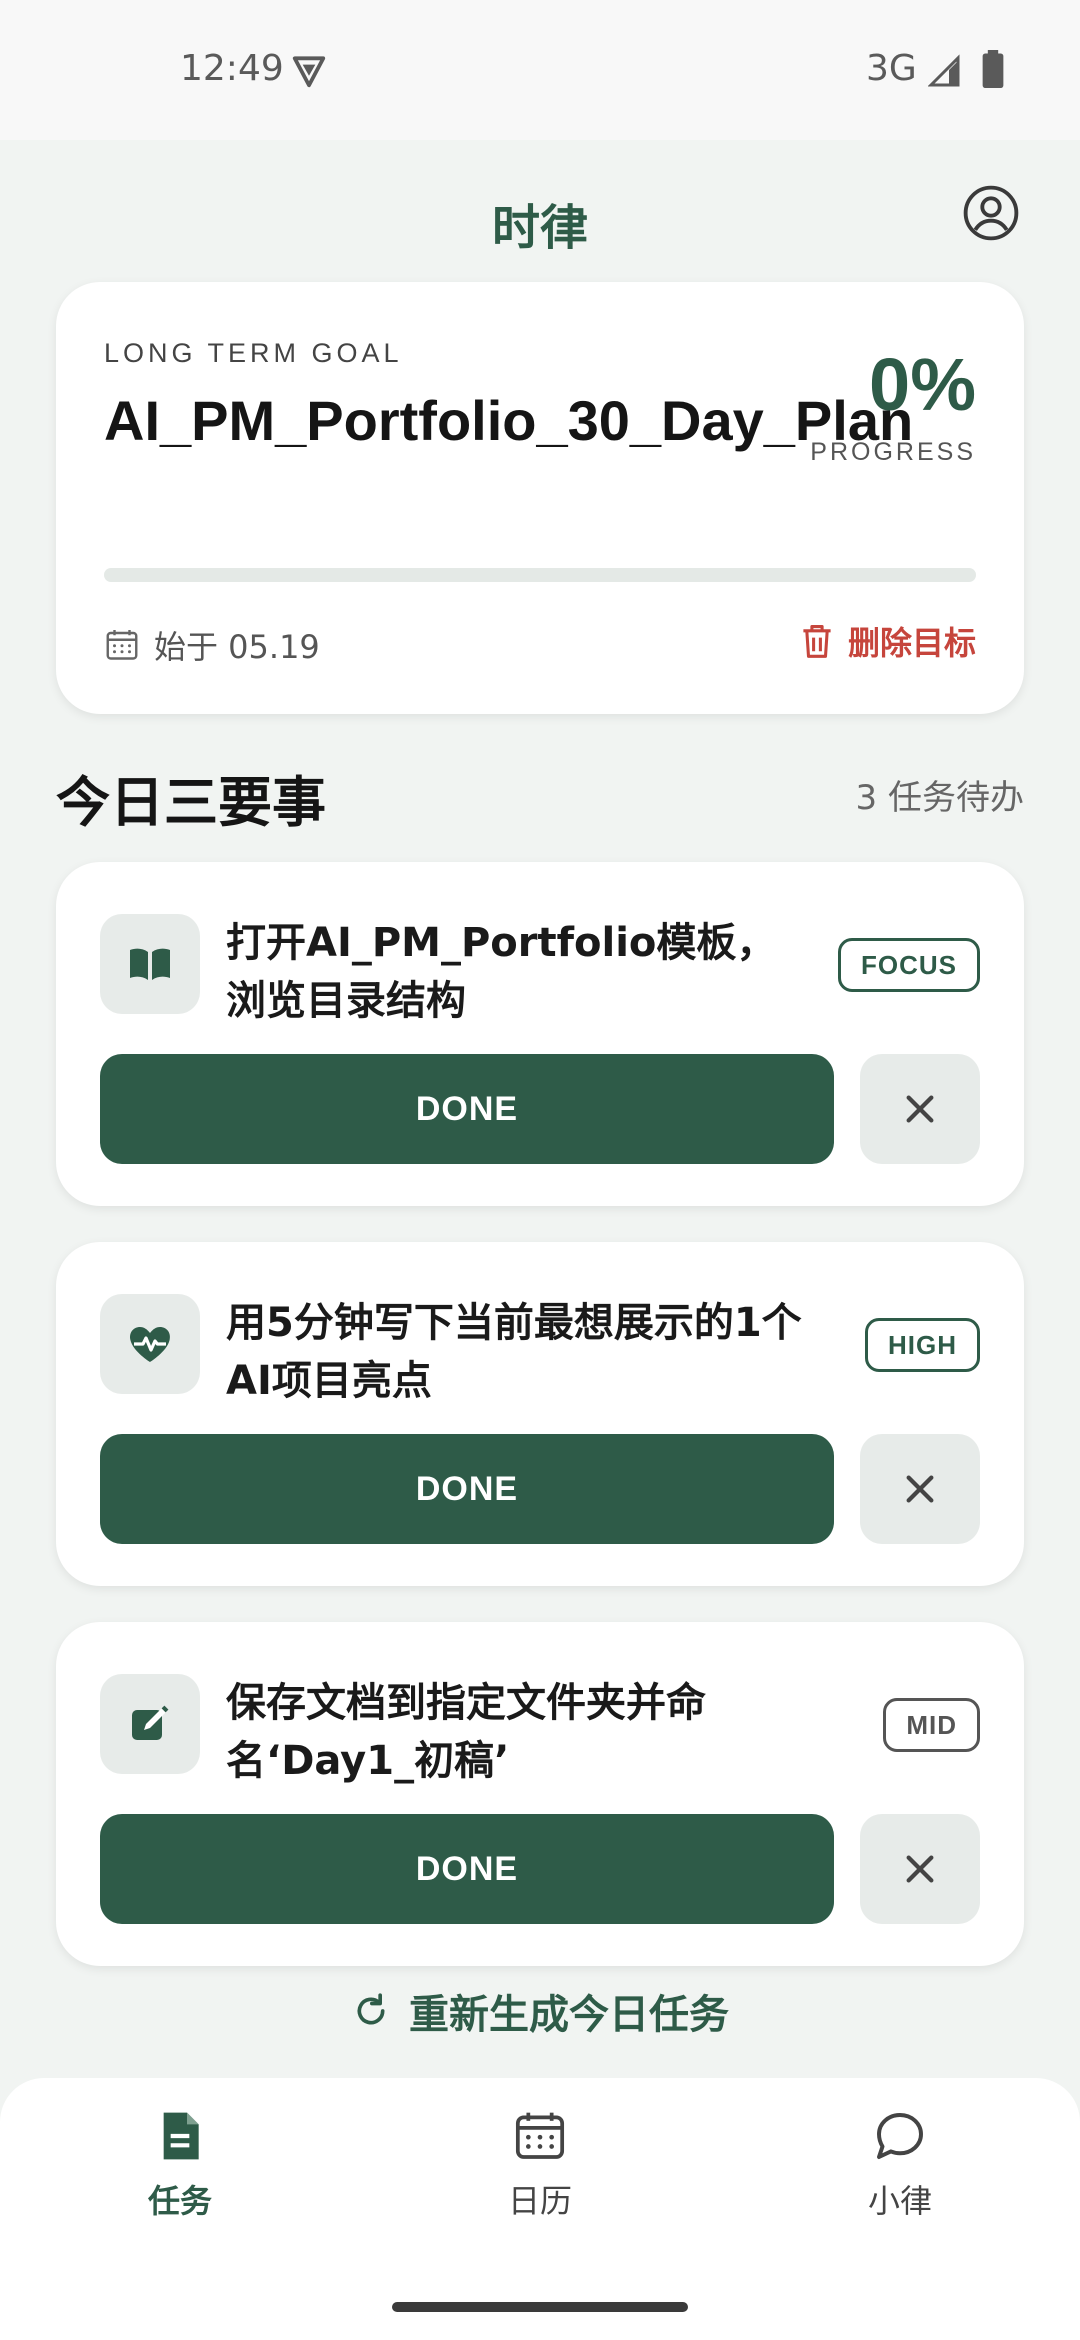 This screenshot has height=2340, width=1080. I want to click on task-text: 保存文档到指定文件夹并命名‘Day1_初稿’, so click(466, 1732).